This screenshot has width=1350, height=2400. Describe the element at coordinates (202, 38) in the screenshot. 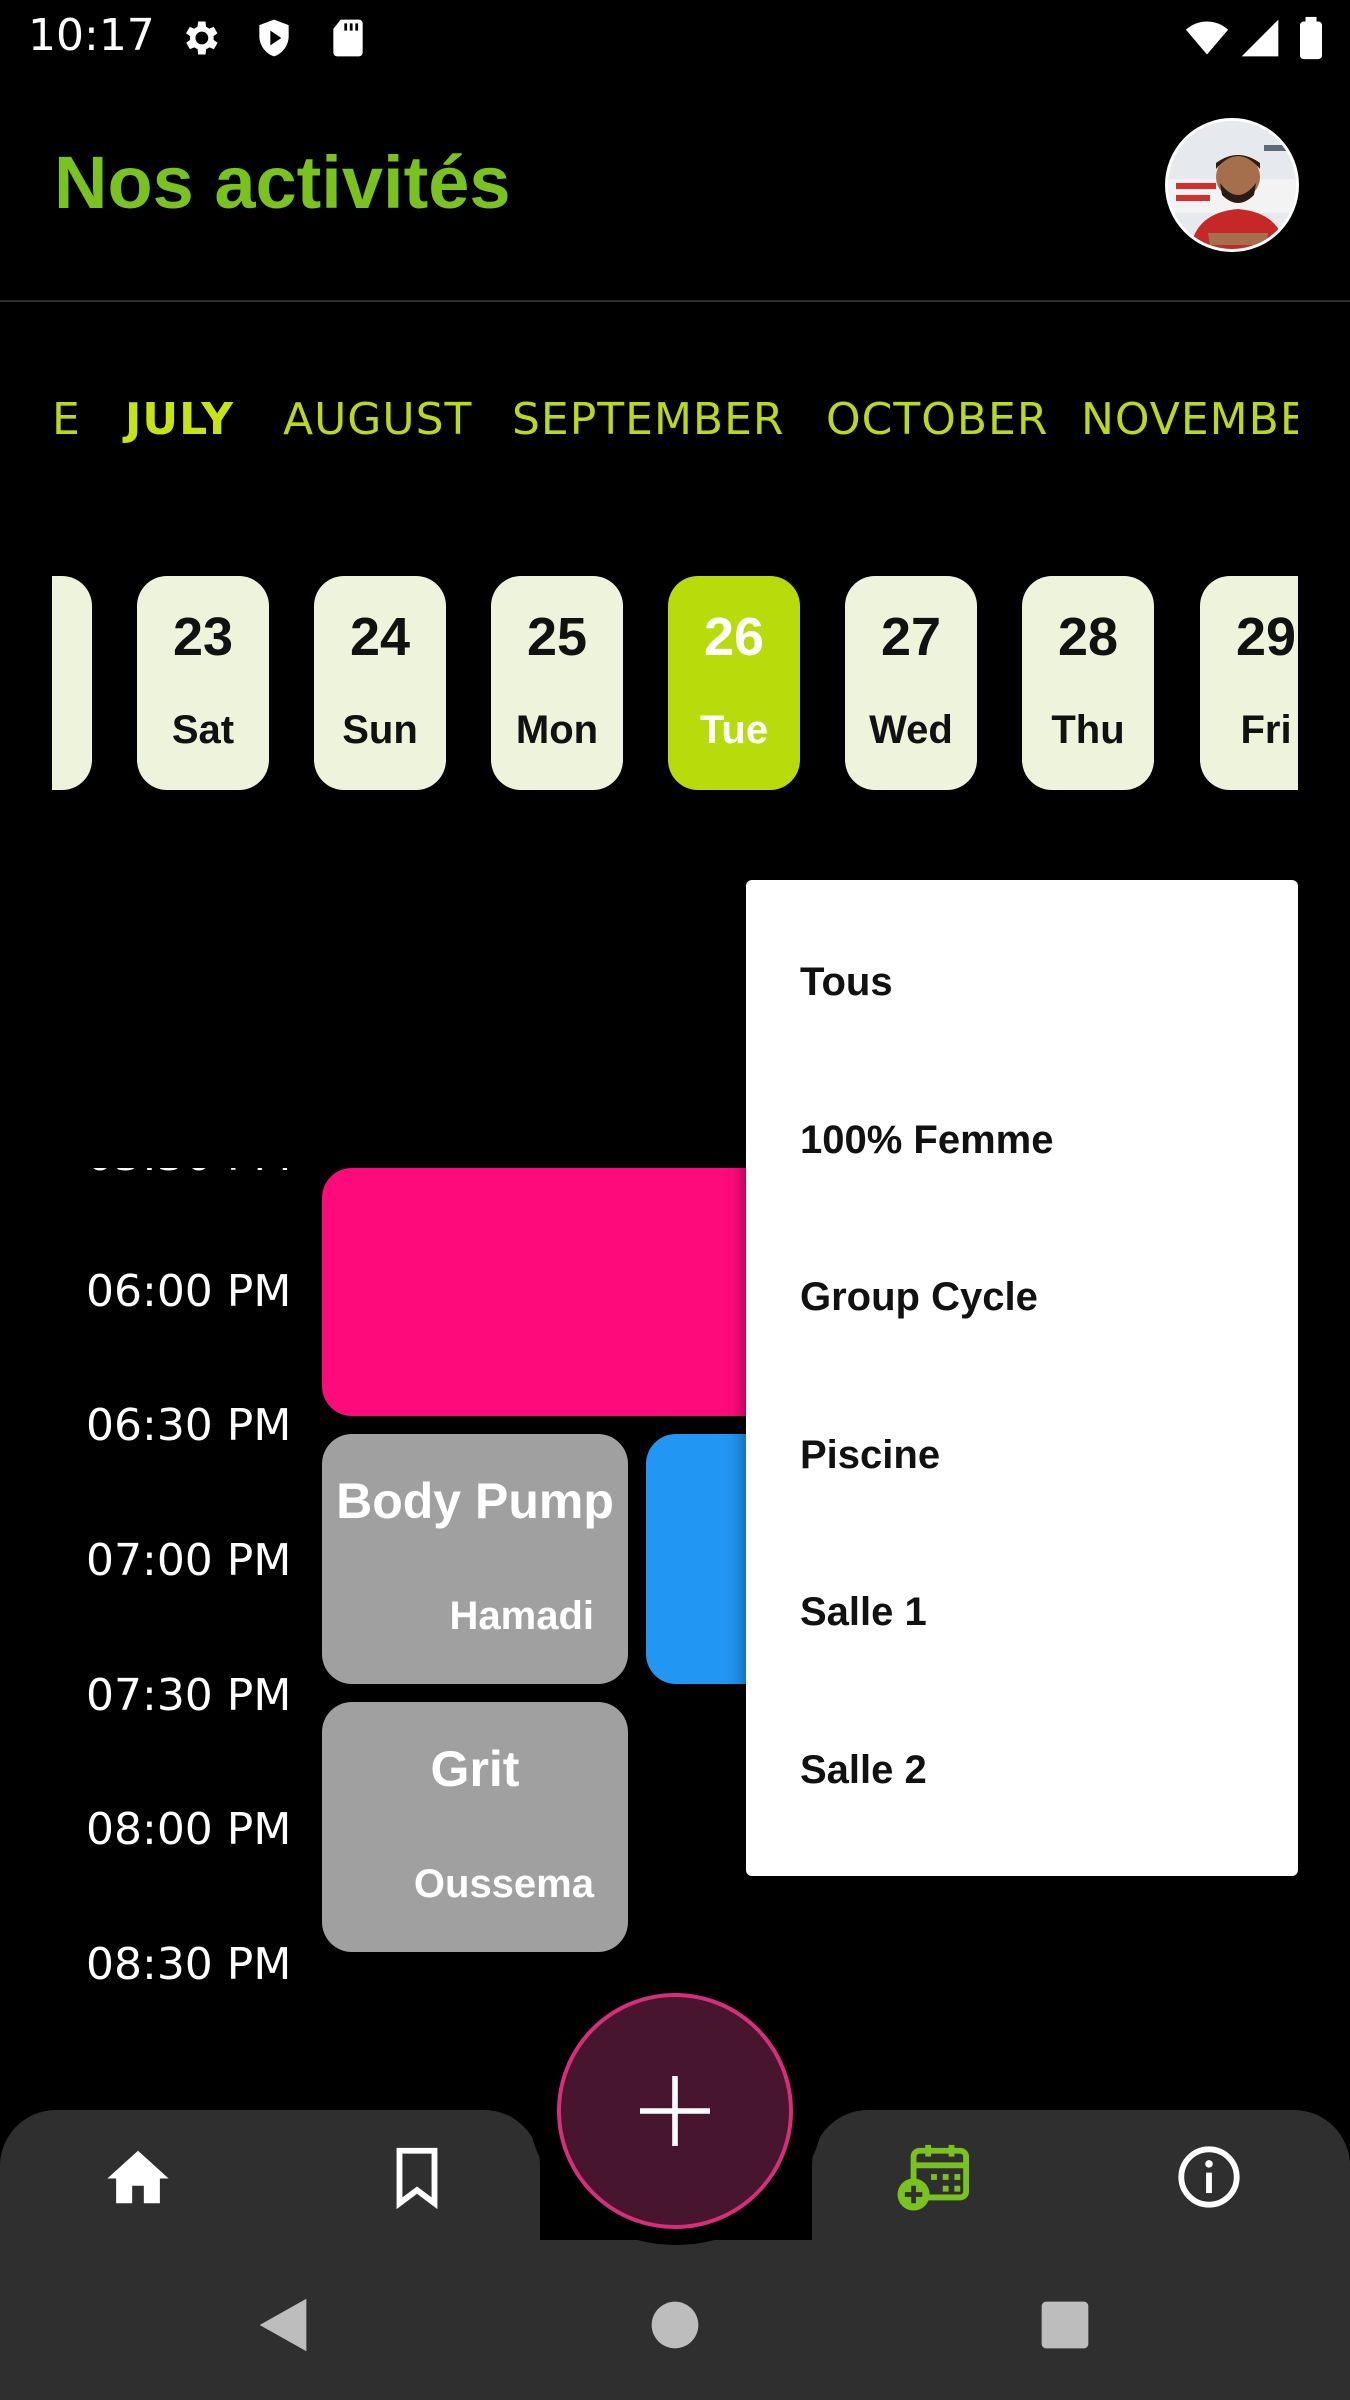

I see `gear-icon` at that location.